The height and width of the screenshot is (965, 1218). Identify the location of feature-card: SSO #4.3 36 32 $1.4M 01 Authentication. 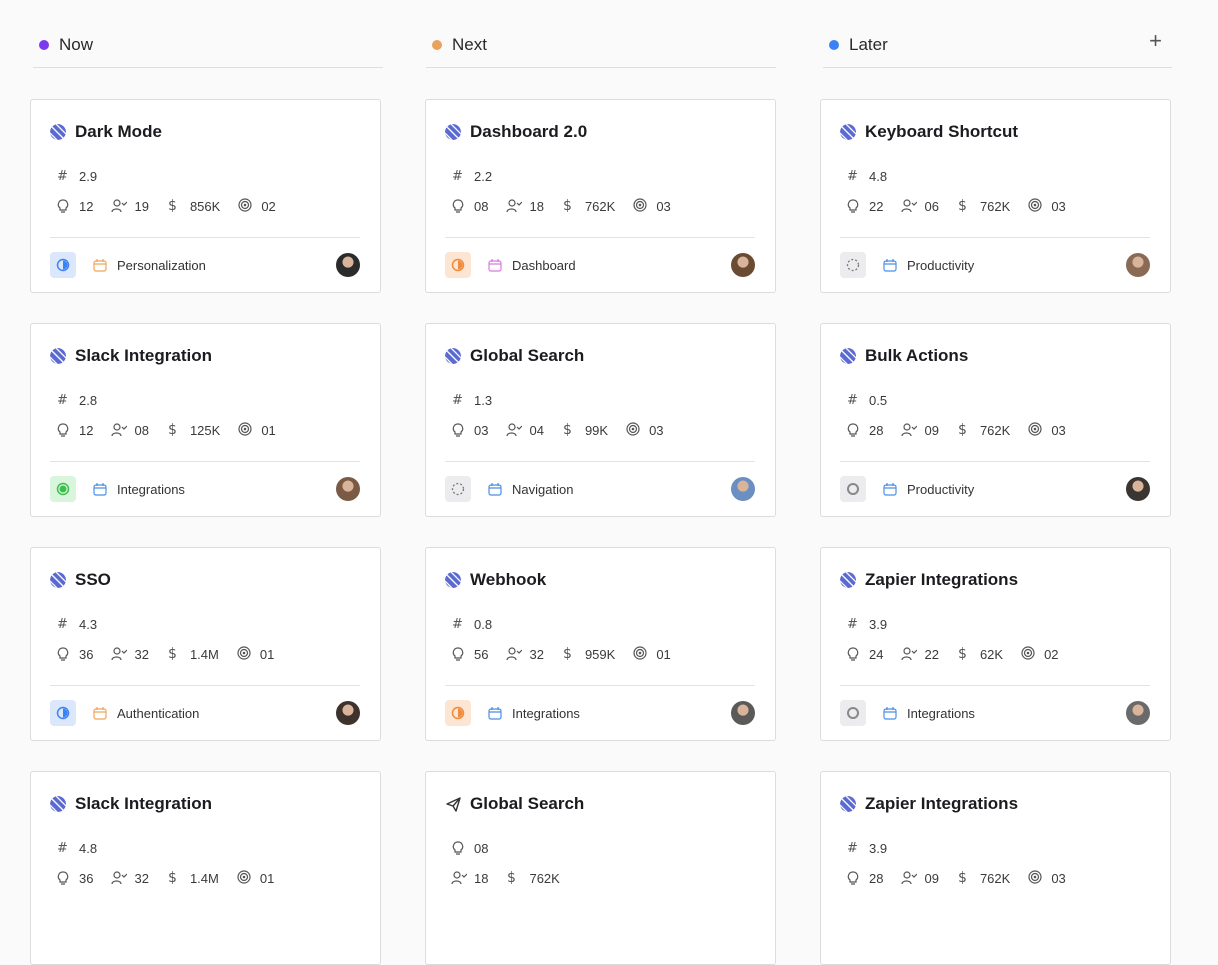
(205, 644).